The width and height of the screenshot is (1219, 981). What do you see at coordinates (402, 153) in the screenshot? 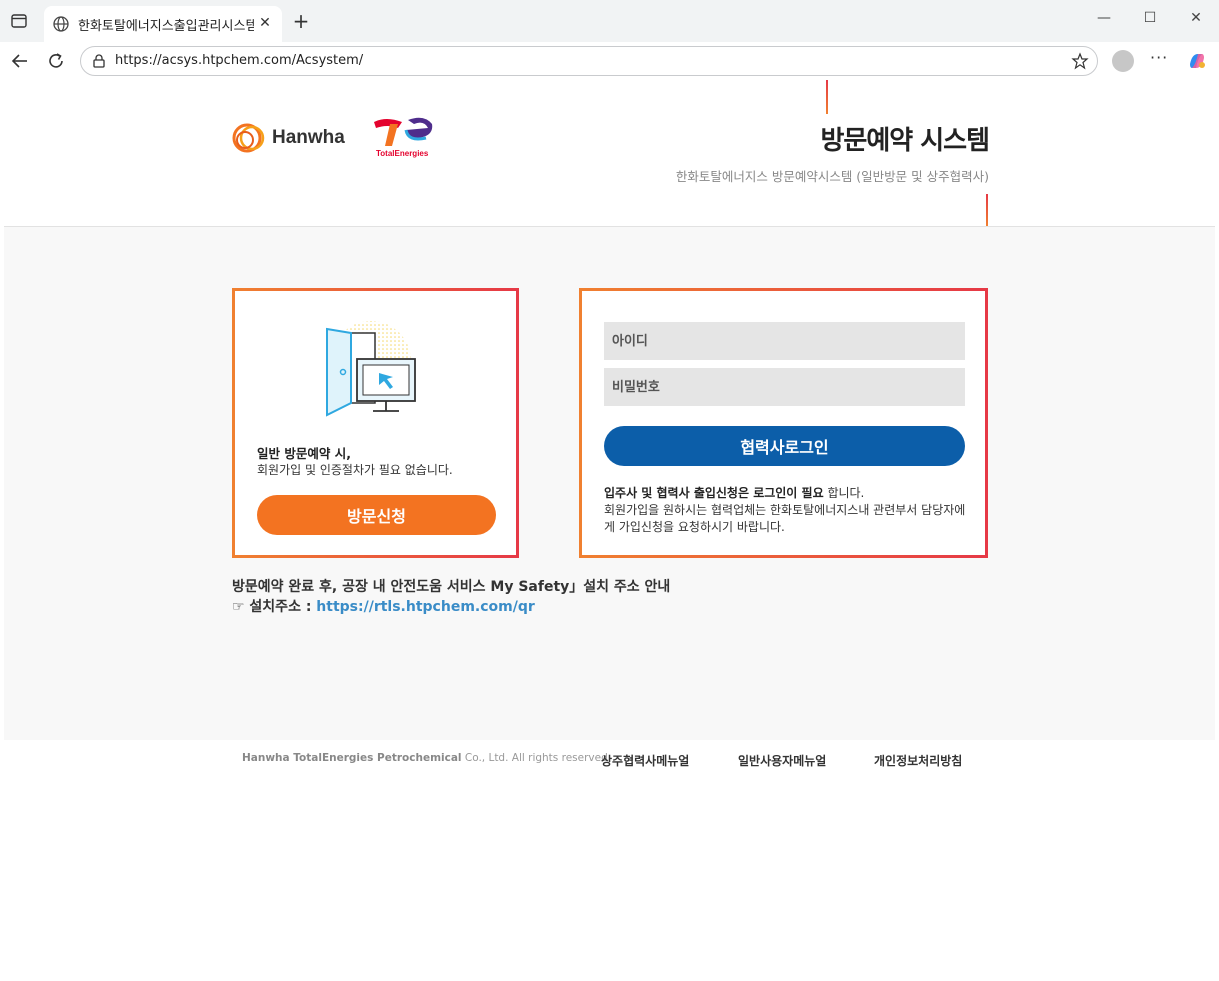
I see `totalenergies-logo-text: TotalEnergies` at bounding box center [402, 153].